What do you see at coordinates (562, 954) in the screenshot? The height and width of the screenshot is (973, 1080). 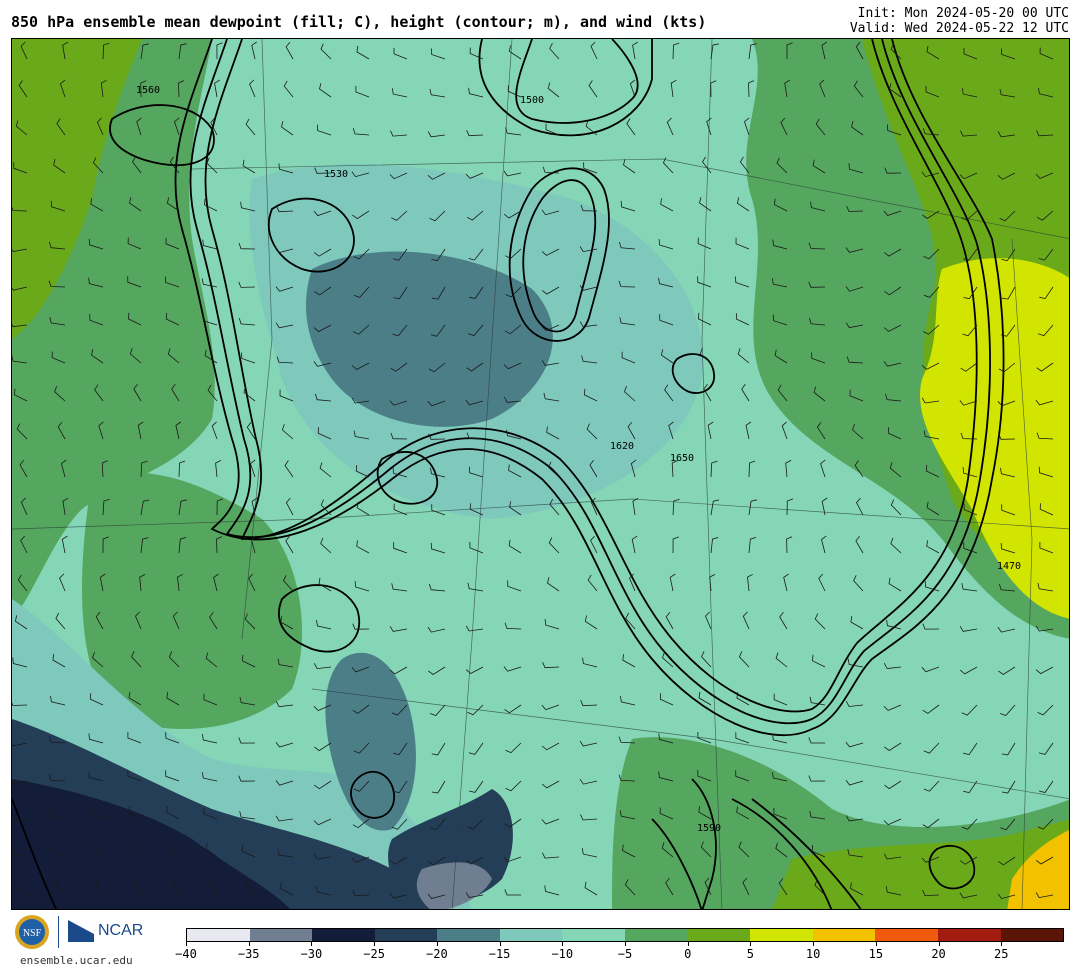 I see `colorbar-tick-label: −10` at bounding box center [562, 954].